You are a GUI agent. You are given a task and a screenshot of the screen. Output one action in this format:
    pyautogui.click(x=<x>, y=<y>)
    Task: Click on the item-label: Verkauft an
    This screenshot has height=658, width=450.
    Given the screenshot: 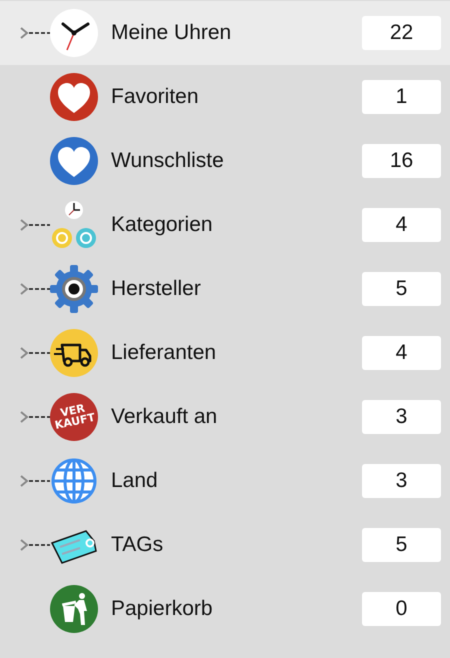 What is the action you would take?
    pyautogui.click(x=164, y=417)
    